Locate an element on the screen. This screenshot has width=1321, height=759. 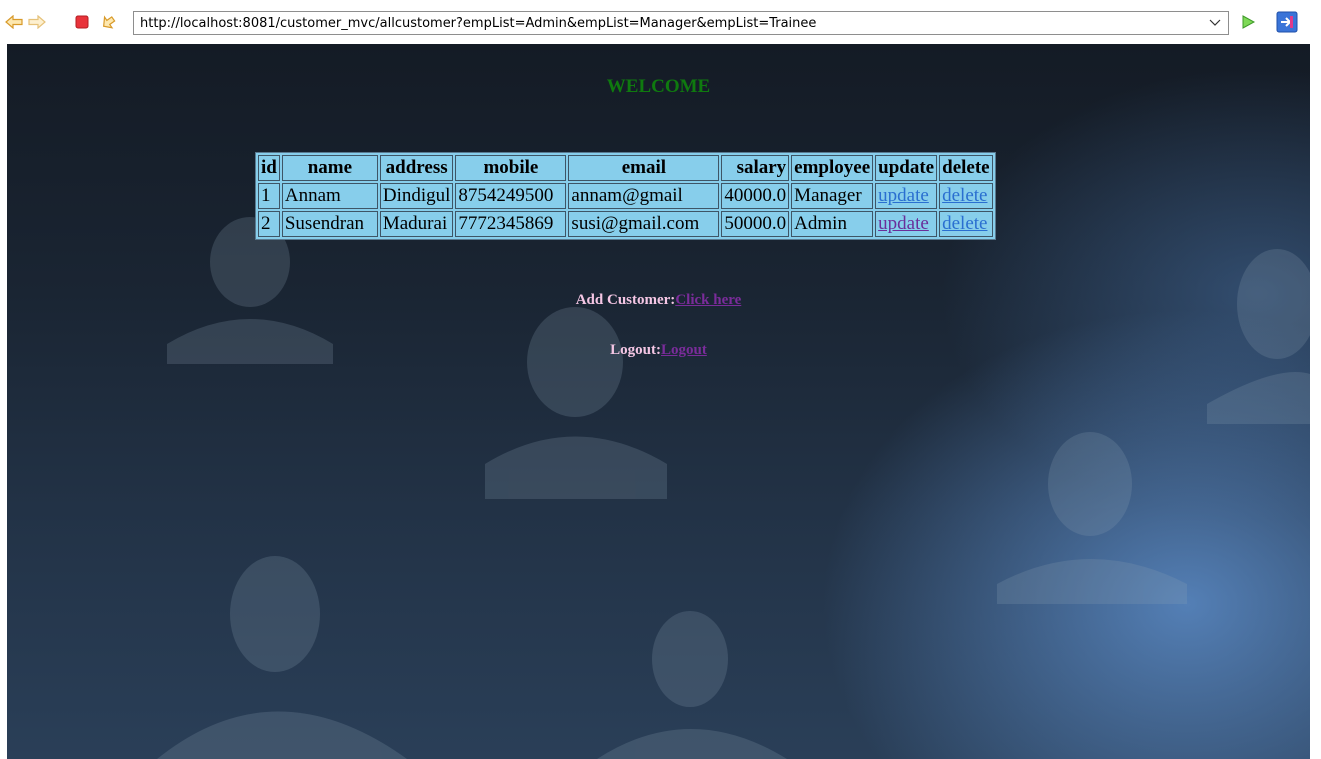
page-title: WELCOME is located at coordinates (658, 86).